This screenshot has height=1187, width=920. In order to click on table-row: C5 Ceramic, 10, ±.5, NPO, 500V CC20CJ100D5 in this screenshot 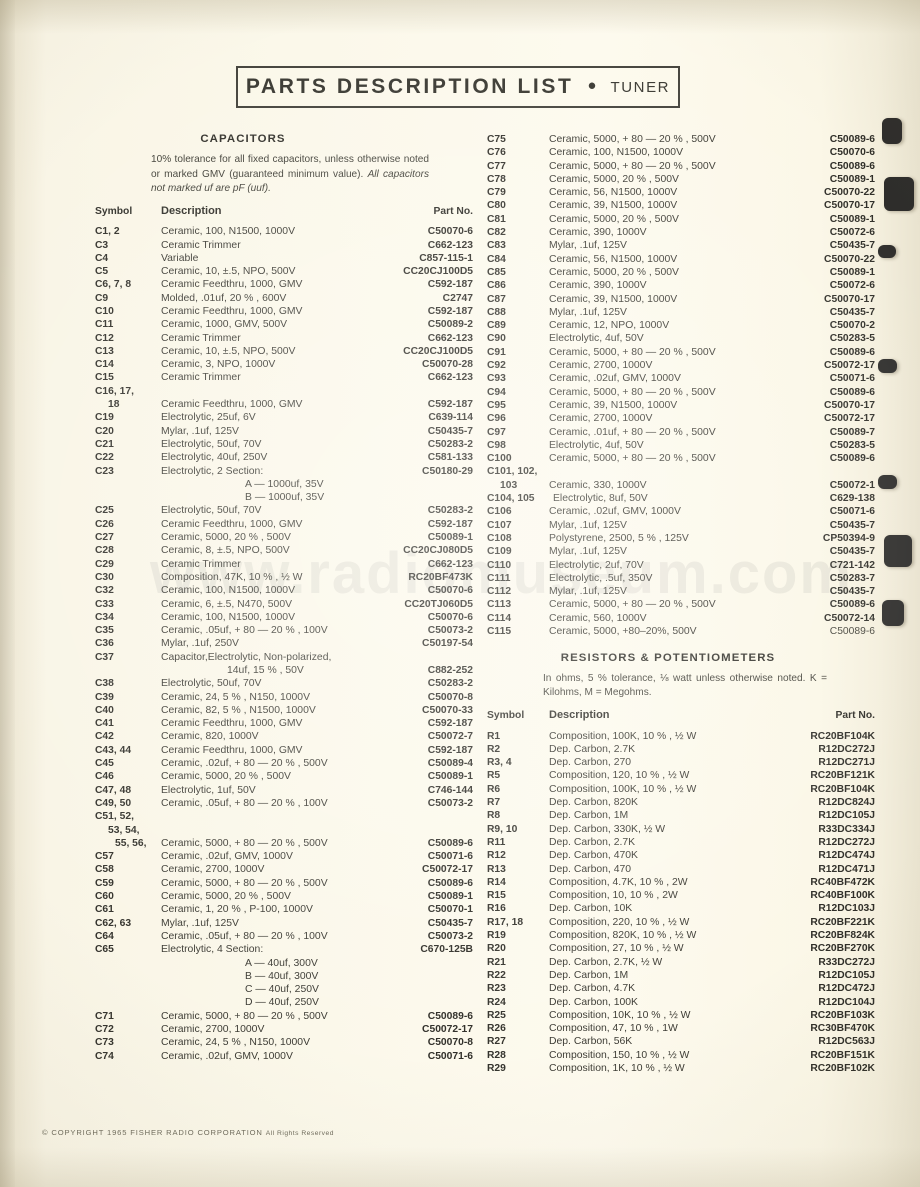, I will do `click(284, 271)`.